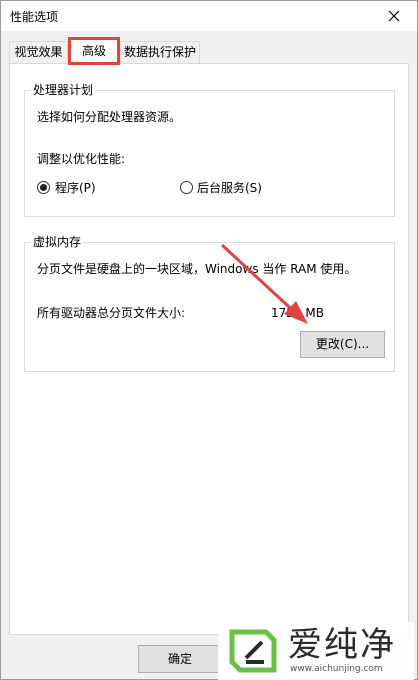 This screenshot has height=680, width=418. I want to click on total-paging-label: 所有驱动器总分页文件大小:, so click(111, 313).